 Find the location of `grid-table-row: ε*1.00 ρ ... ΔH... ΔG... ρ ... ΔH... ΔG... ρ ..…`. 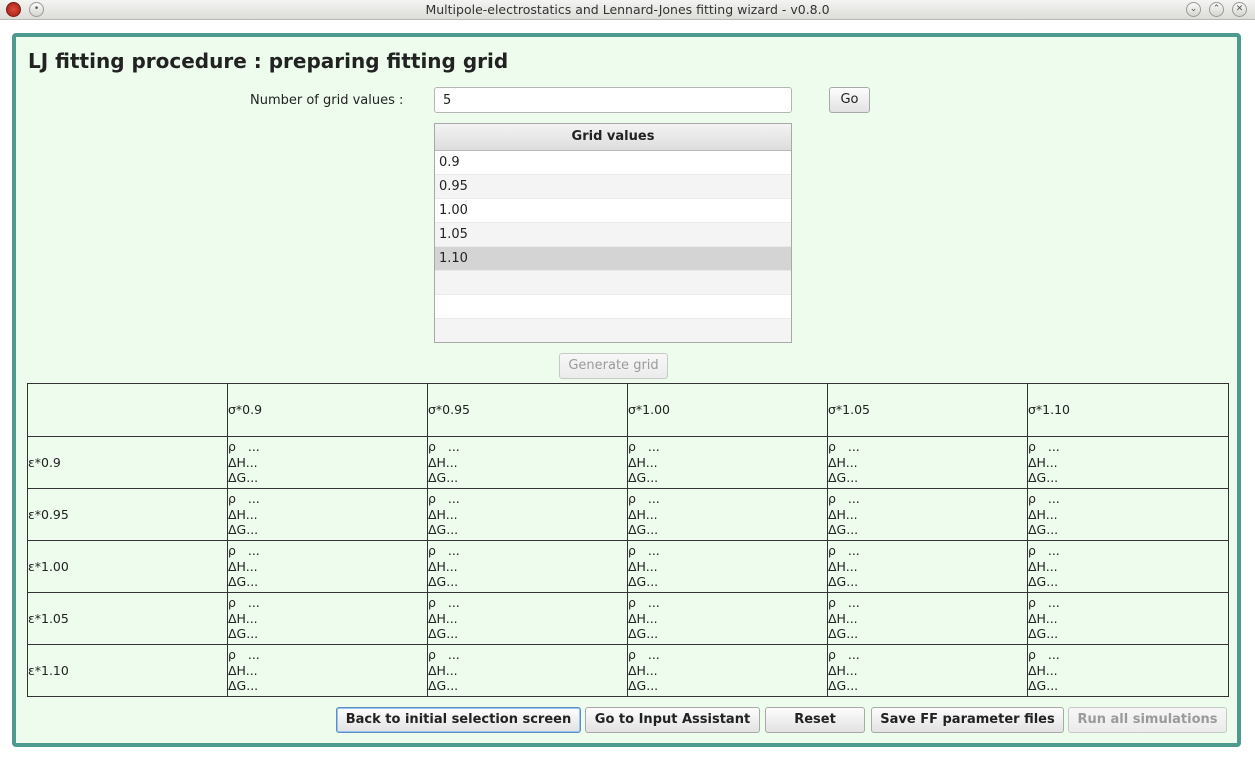

grid-table-row: ε*1.00 ρ ... ΔH... ΔG... ρ ... ΔH... ΔG... ρ ..… is located at coordinates (628, 566).